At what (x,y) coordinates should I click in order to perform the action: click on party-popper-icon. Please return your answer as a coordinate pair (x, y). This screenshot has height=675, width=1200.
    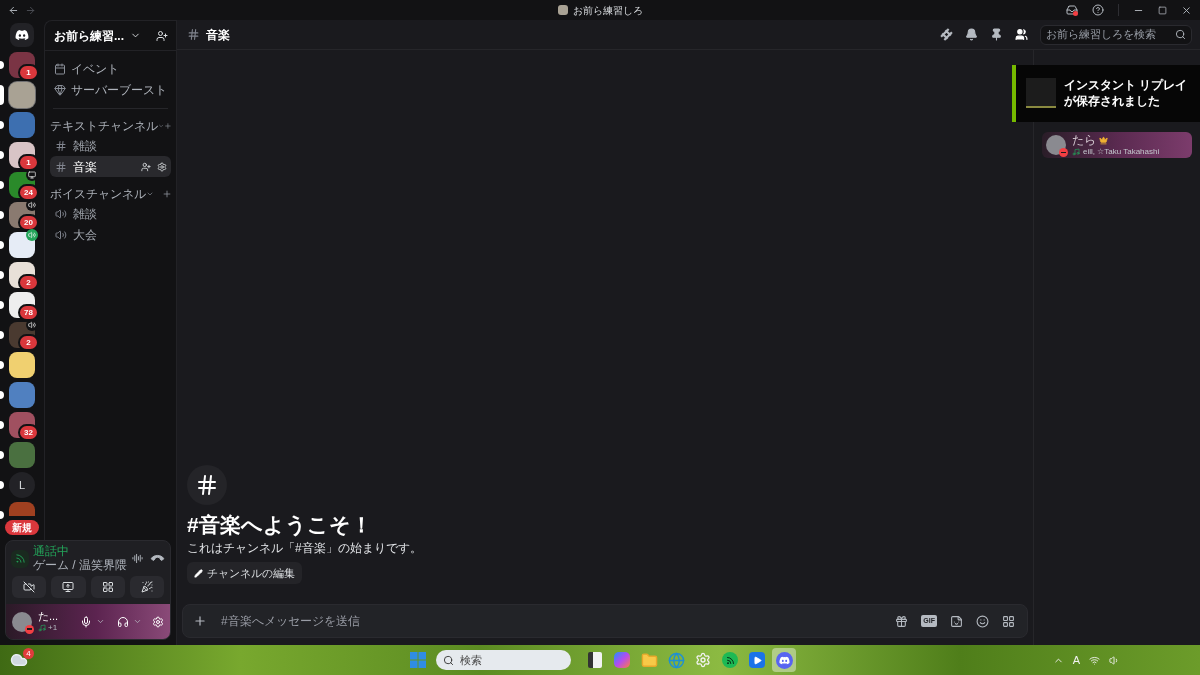
    Looking at the image, I should click on (146, 587).